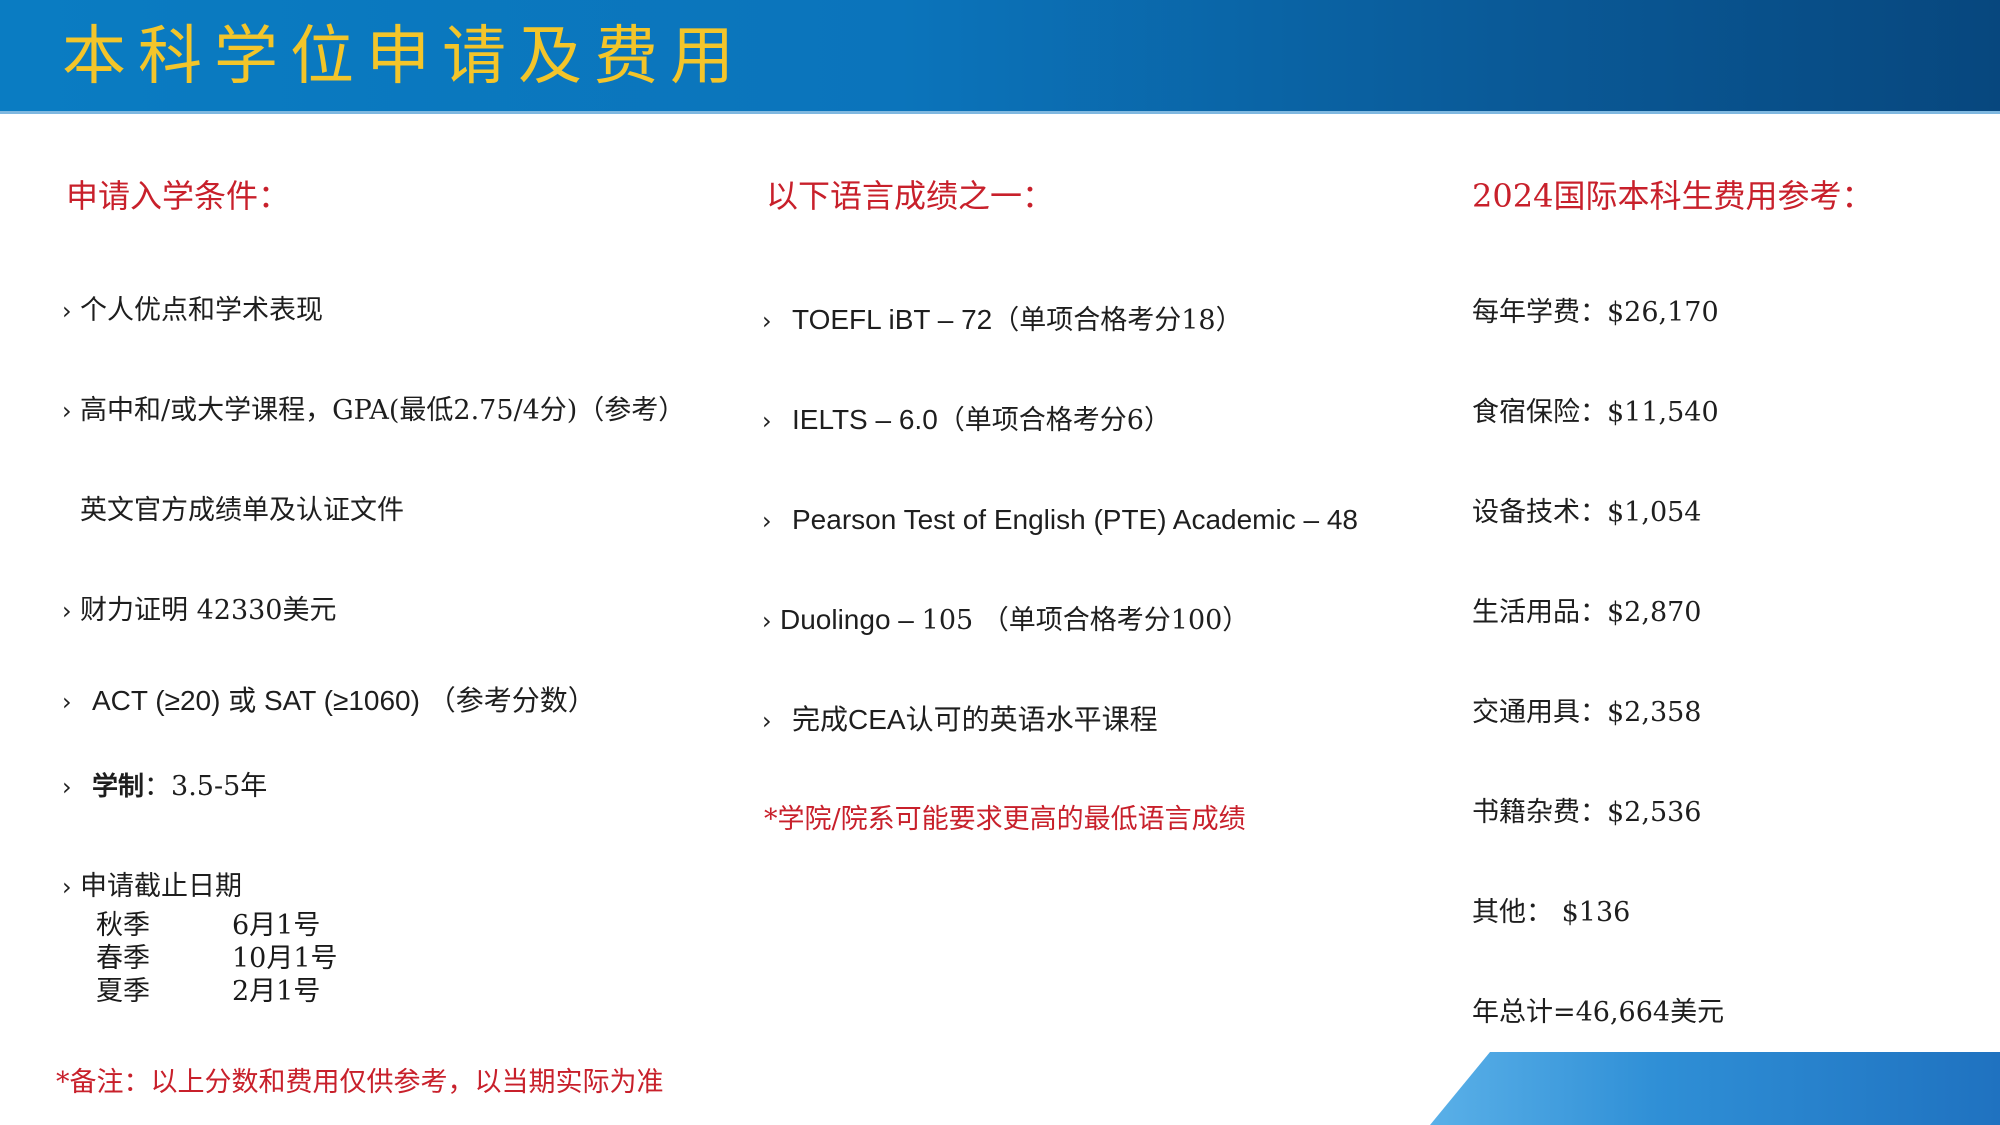 This screenshot has width=2000, height=1125. I want to click on language-item: › TOEFL iBT – 72（单项合格考分18）, so click(1002, 320).